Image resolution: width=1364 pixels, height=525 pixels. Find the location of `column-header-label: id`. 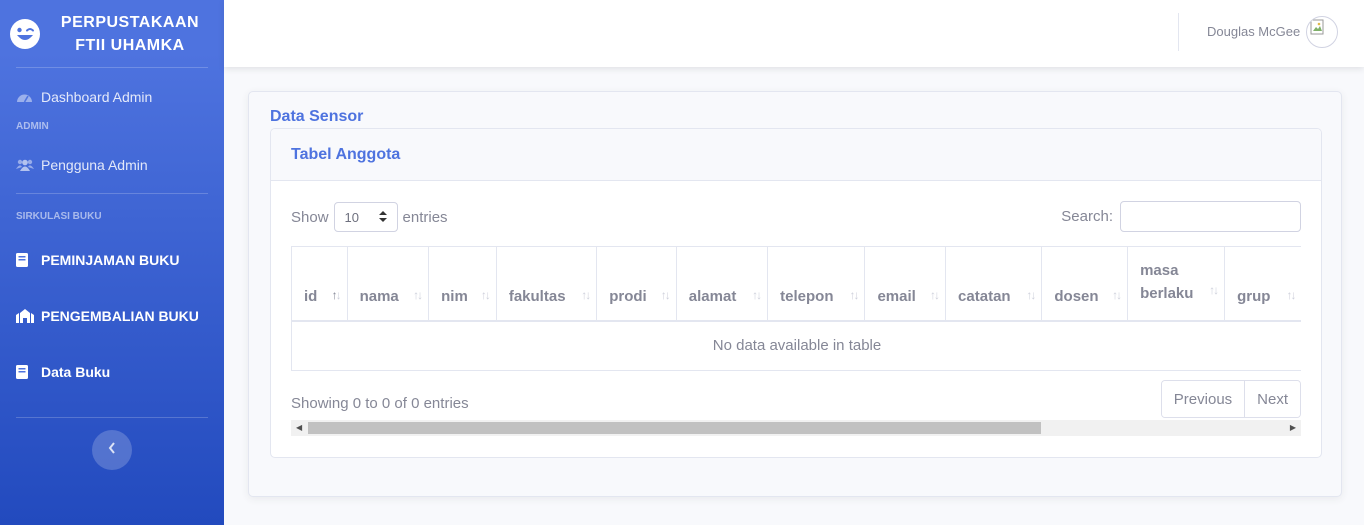

column-header-label: id is located at coordinates (311, 296).